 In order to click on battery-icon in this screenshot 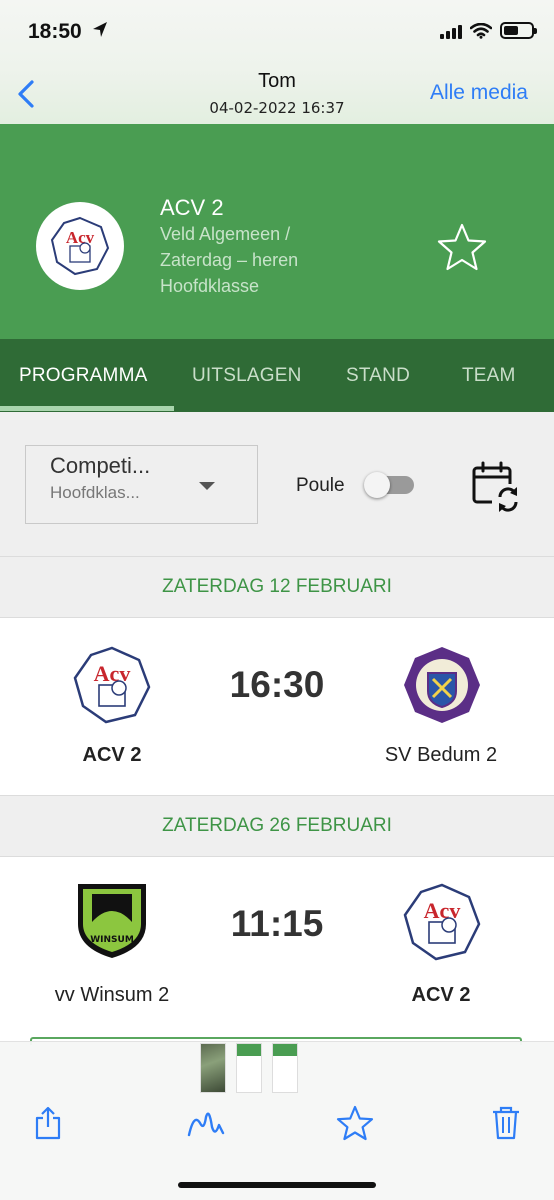, I will do `click(518, 30)`.